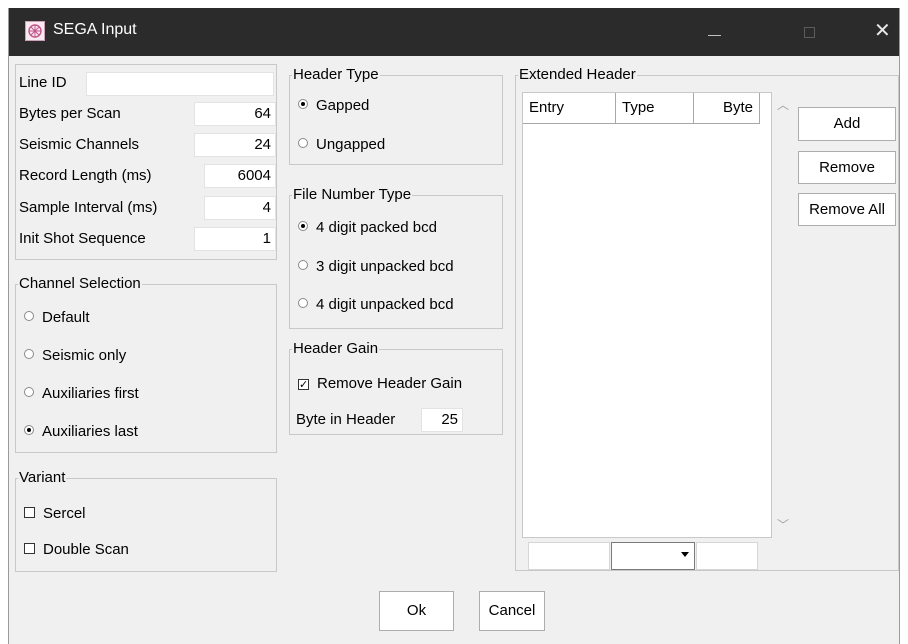 This screenshot has width=908, height=644. Describe the element at coordinates (727, 556) in the screenshot. I see `new-byte-input` at that location.